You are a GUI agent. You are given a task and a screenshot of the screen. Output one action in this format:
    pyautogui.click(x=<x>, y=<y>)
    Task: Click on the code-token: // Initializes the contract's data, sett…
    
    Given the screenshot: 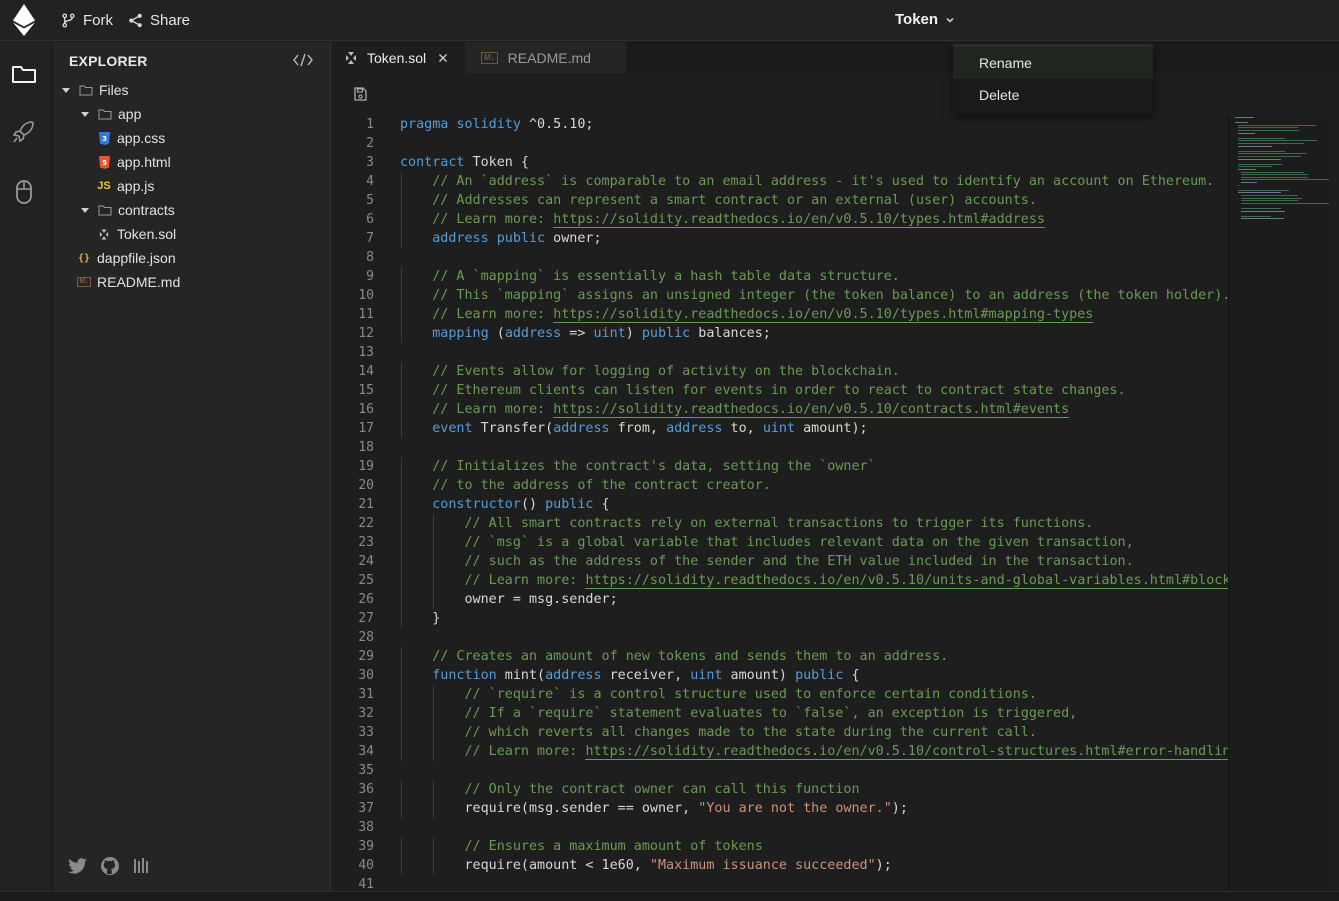 What is the action you would take?
    pyautogui.click(x=654, y=466)
    